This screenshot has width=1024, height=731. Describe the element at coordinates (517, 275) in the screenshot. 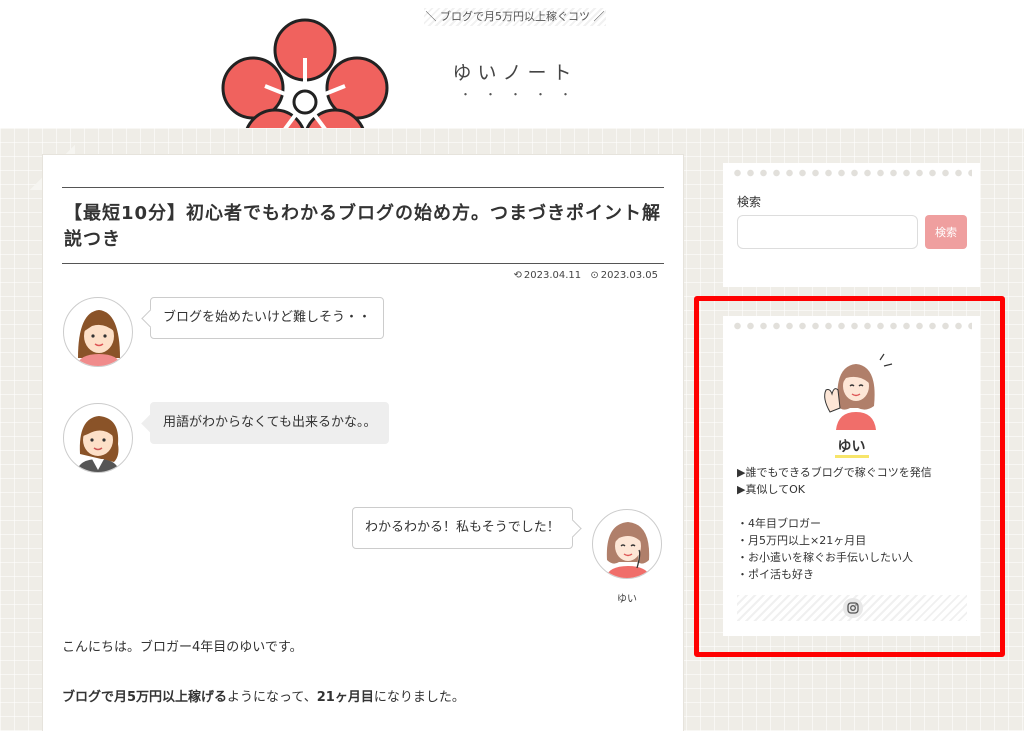

I see `updated-icon: ⟲` at that location.